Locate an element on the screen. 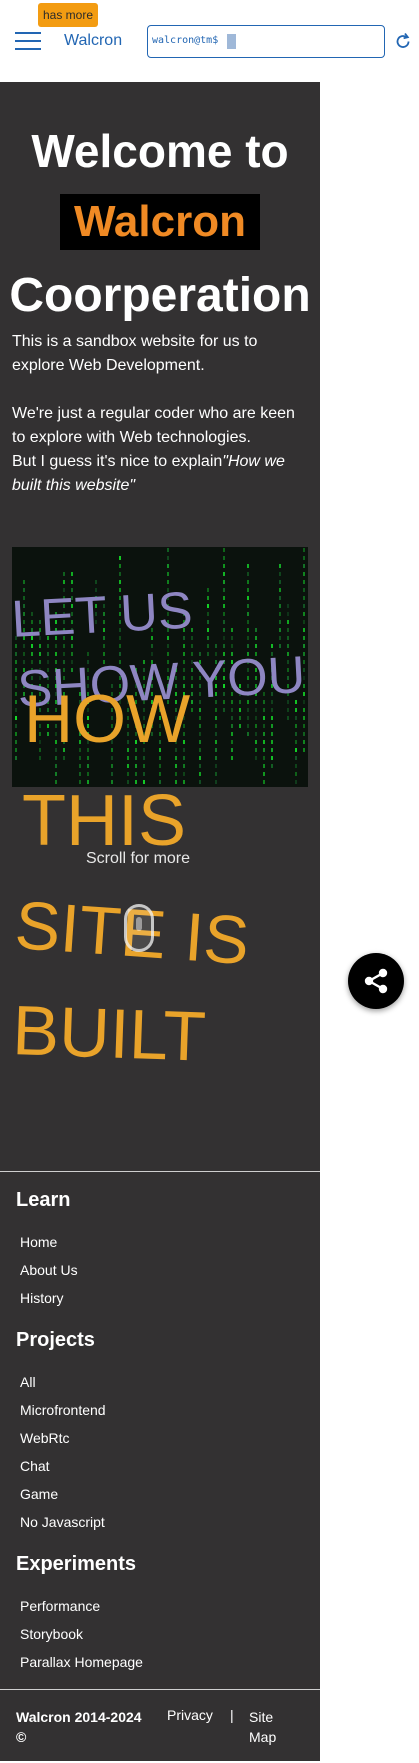 The height and width of the screenshot is (1763, 419). terminal-prompt: walcron@tm$ is located at coordinates (185, 40).